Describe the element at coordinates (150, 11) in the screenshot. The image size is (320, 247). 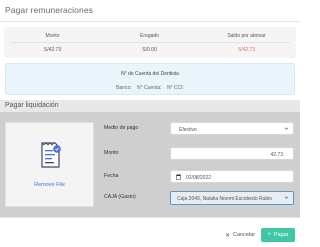
I see `modal-header: Pagar remuneraciones` at that location.